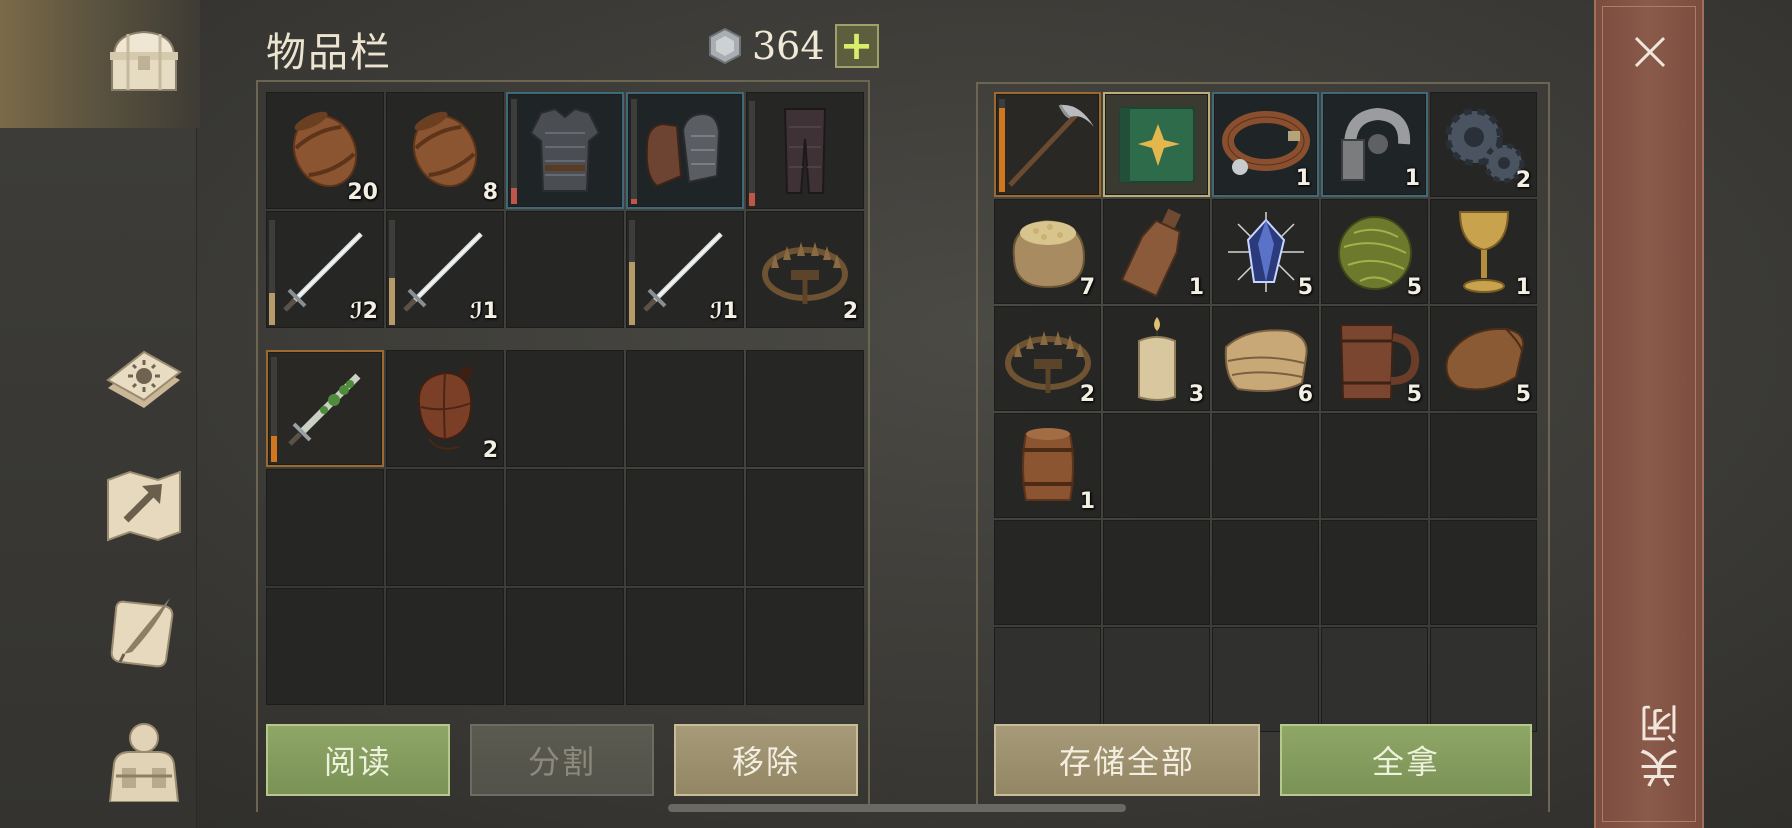 This screenshot has height=828, width=1792. What do you see at coordinates (562, 760) in the screenshot?
I see `split-button: 分割` at bounding box center [562, 760].